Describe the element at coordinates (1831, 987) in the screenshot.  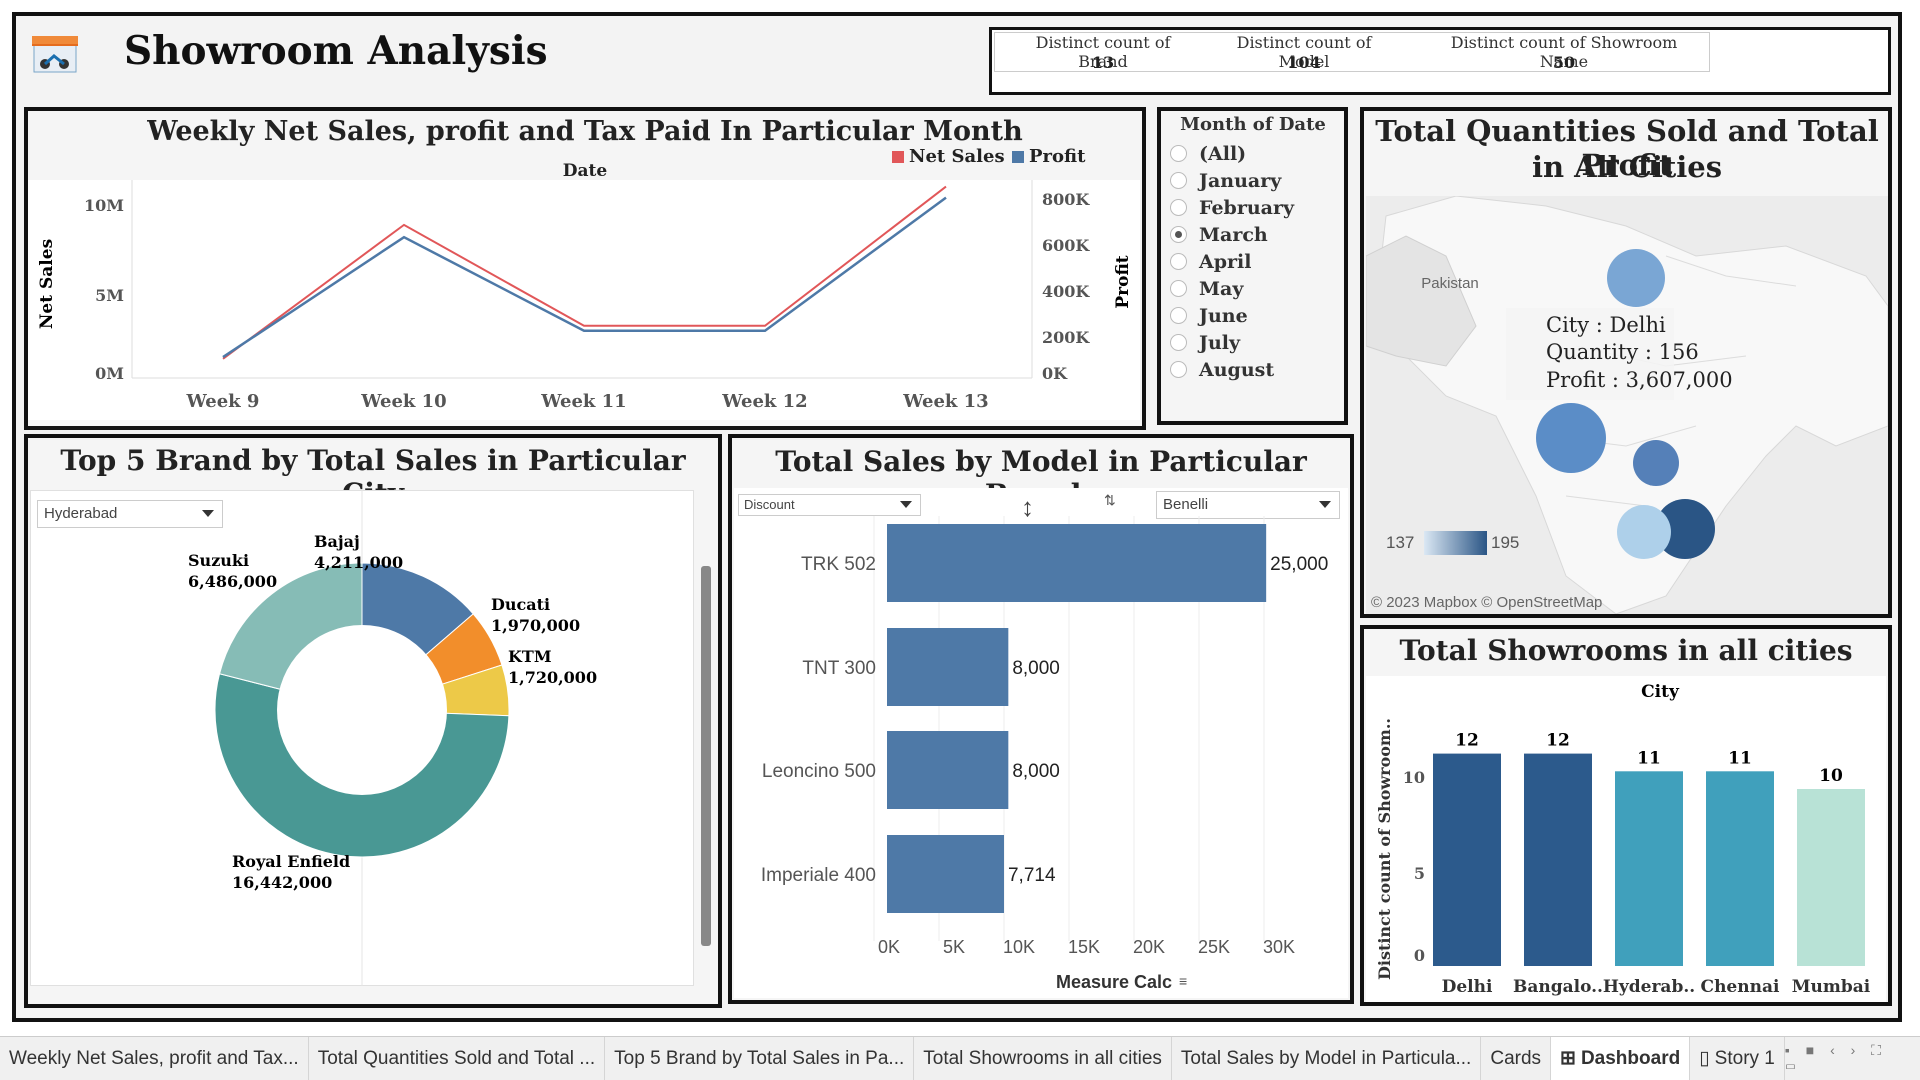
I see `city-label: Mumbai` at that location.